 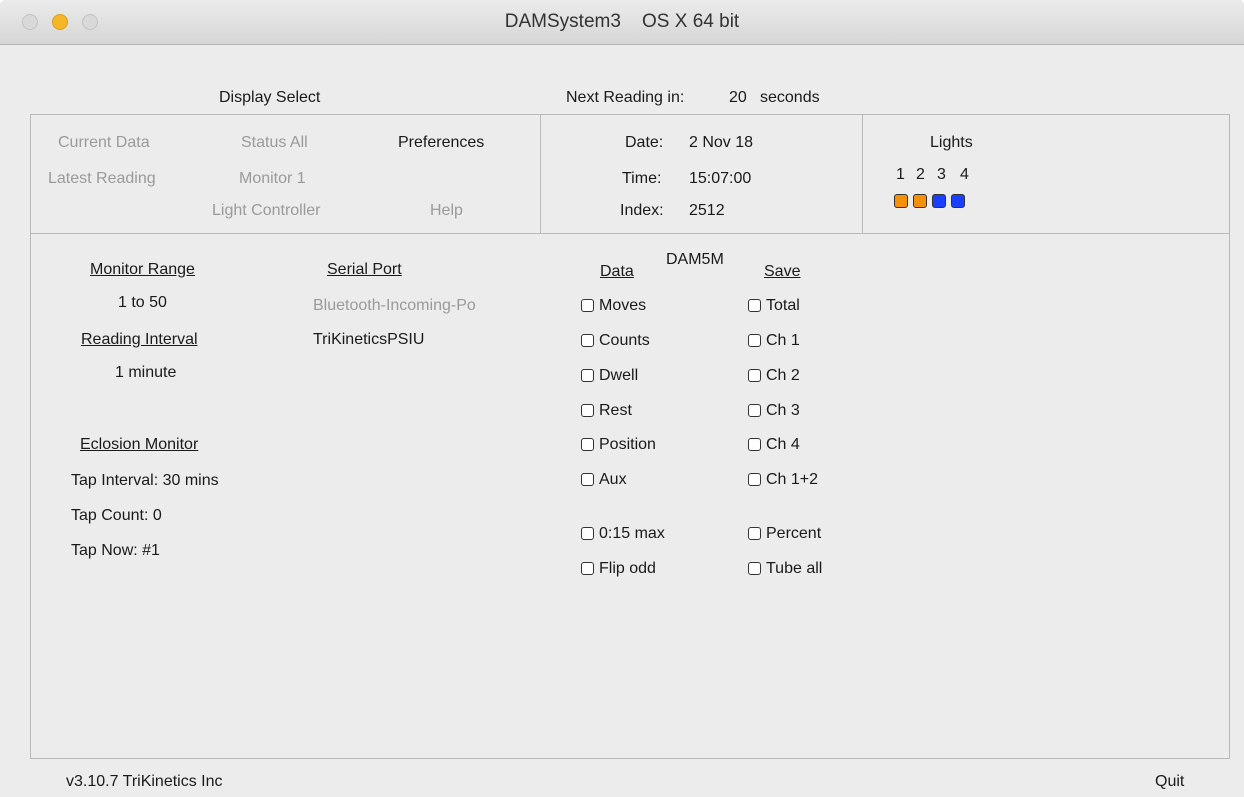 I want to click on data-option-checkbox: 0:15 max, so click(x=623, y=534).